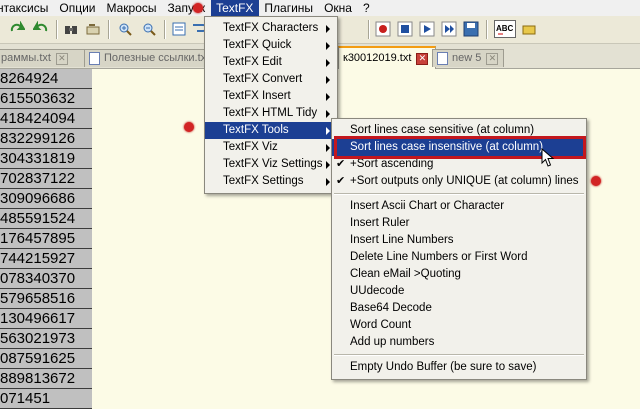 This screenshot has height=409, width=640. I want to click on menu-item-textfx-convert: TextFX Convert, so click(271, 79).